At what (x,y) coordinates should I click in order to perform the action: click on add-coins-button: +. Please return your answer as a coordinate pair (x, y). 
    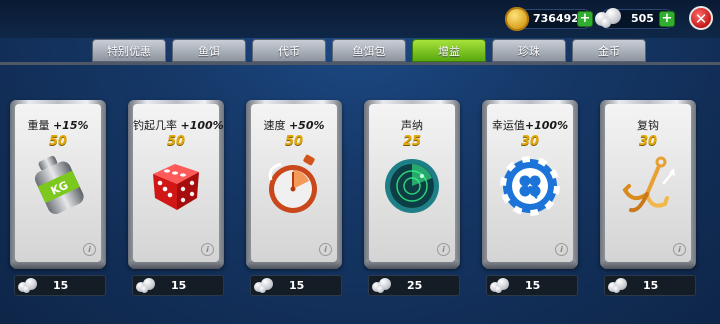
    Looking at the image, I should click on (585, 19).